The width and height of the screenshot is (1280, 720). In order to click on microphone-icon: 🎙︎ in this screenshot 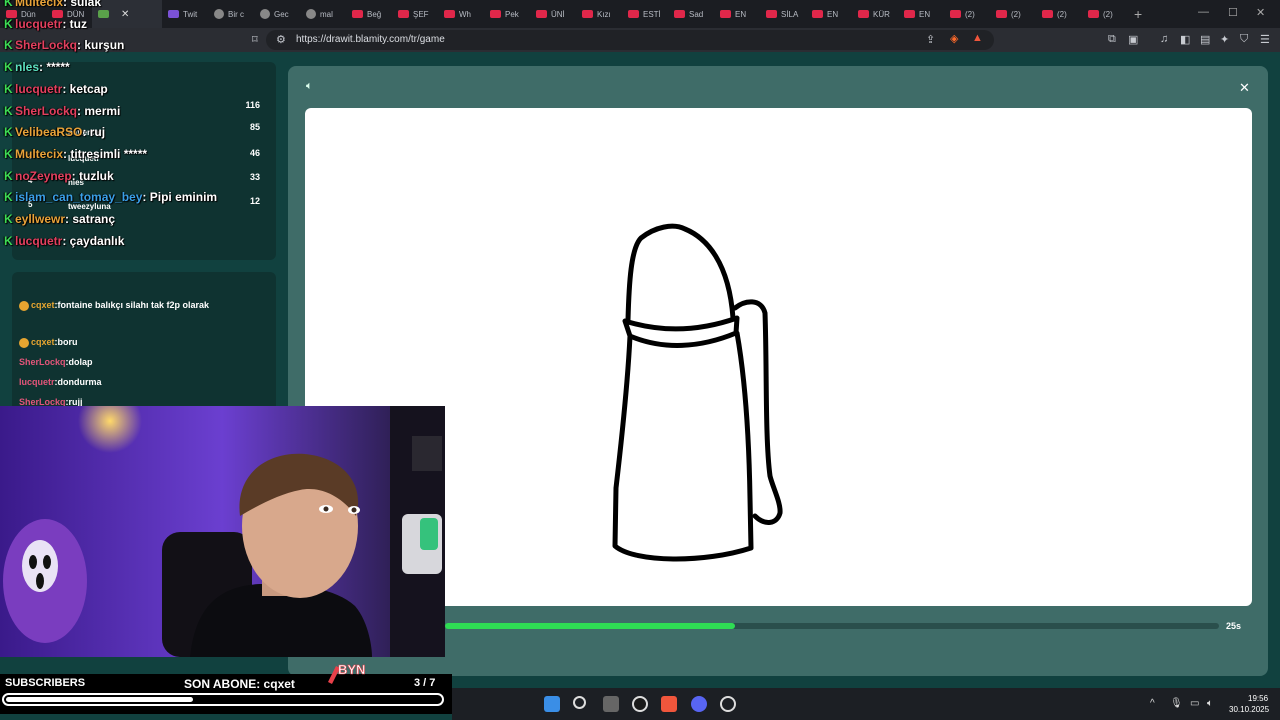, I will do `click(1176, 703)`.